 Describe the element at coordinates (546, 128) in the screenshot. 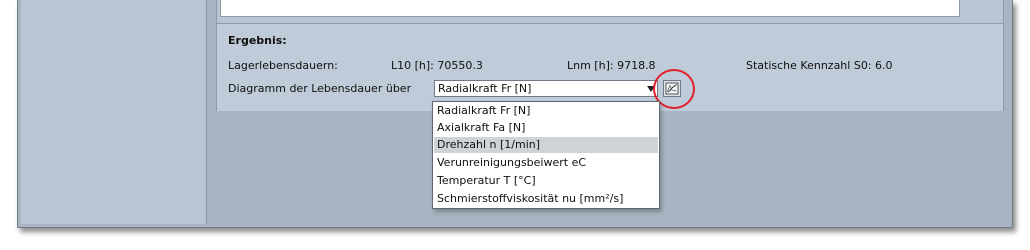

I see `option-axialkraft: Axialkraft Fa [N]` at that location.